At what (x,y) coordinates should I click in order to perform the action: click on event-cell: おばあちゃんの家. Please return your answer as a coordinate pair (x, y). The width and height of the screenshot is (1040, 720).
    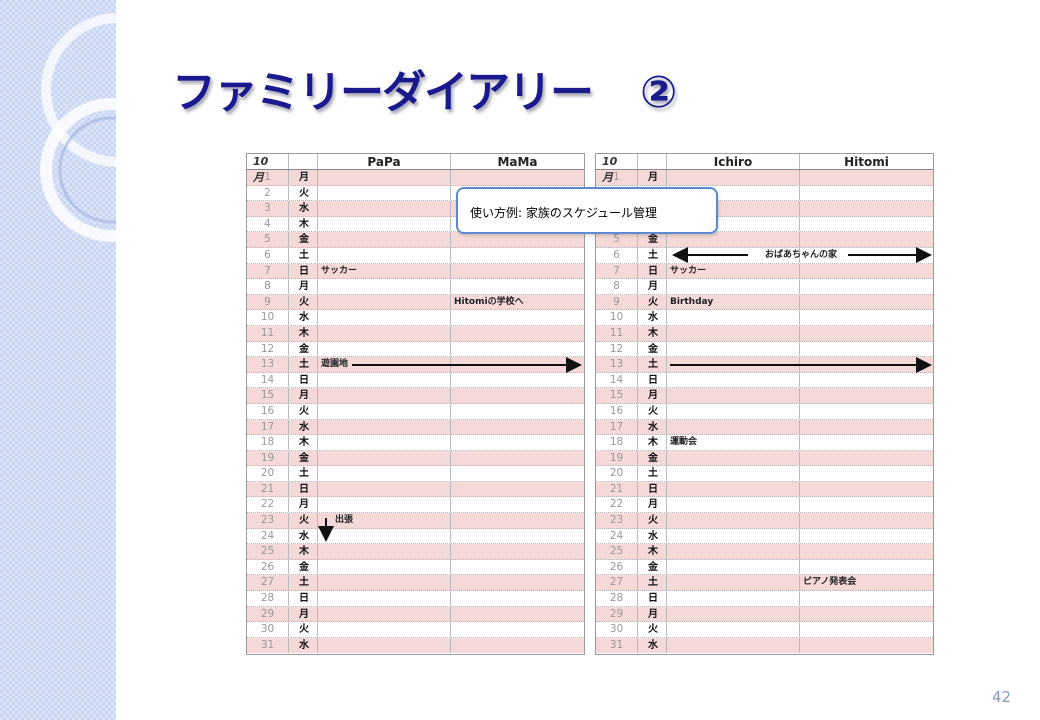
    Looking at the image, I should click on (752, 255).